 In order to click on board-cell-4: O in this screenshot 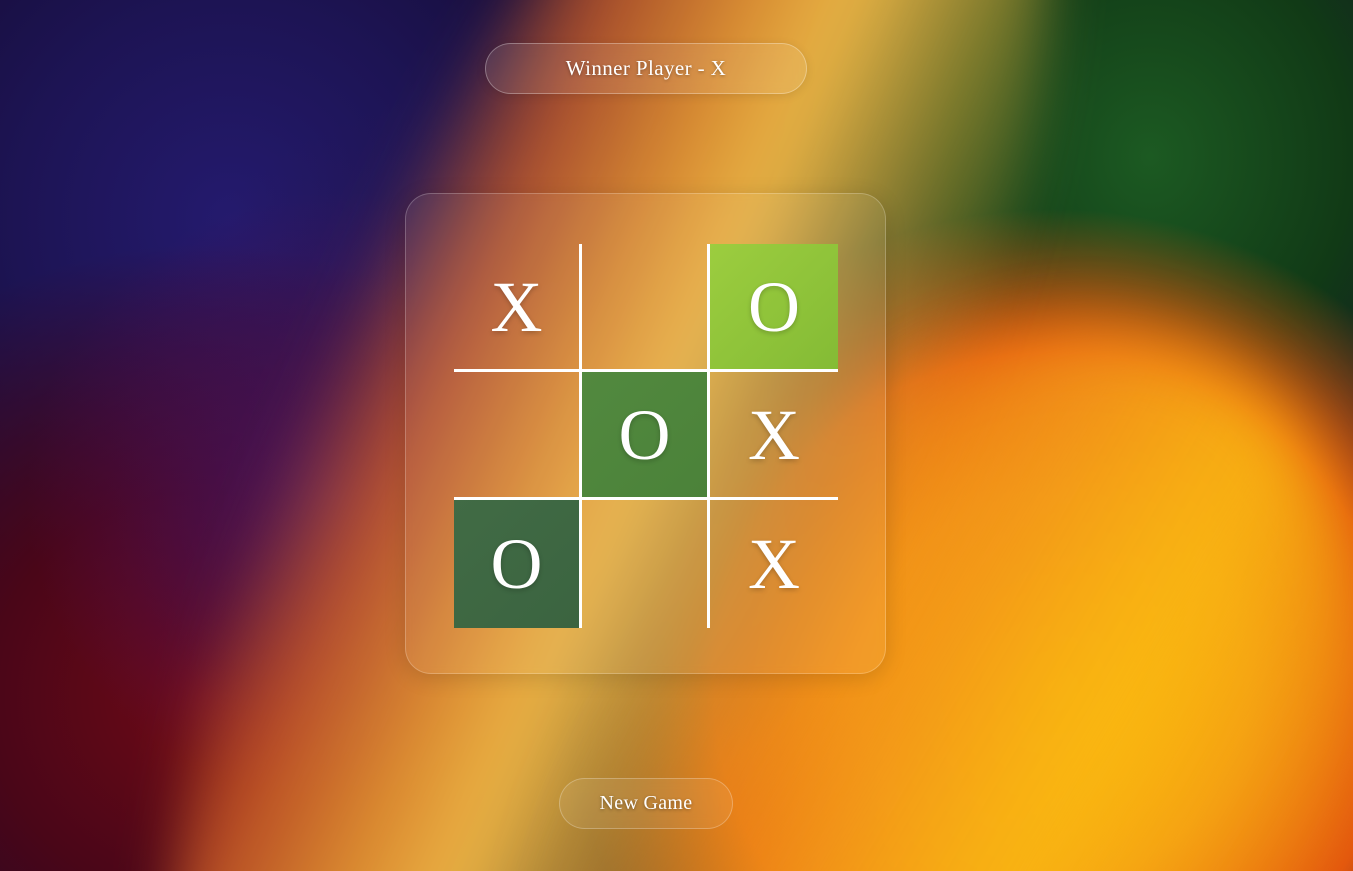, I will do `click(646, 436)`.